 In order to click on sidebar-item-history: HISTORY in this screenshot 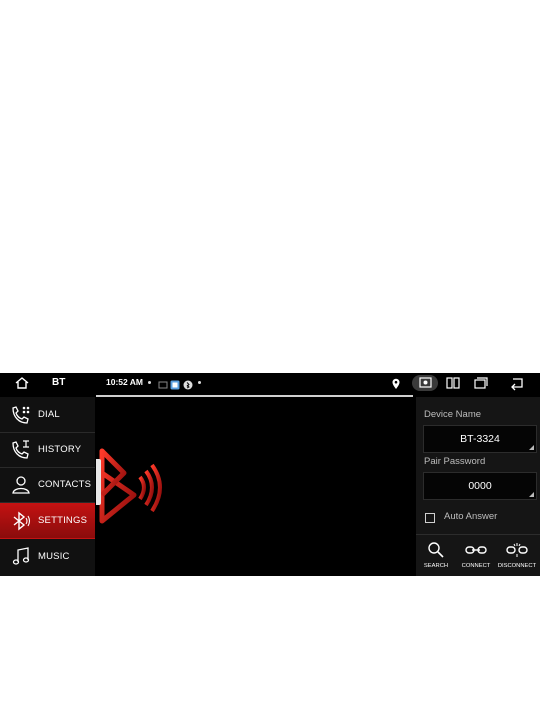, I will do `click(47, 450)`.